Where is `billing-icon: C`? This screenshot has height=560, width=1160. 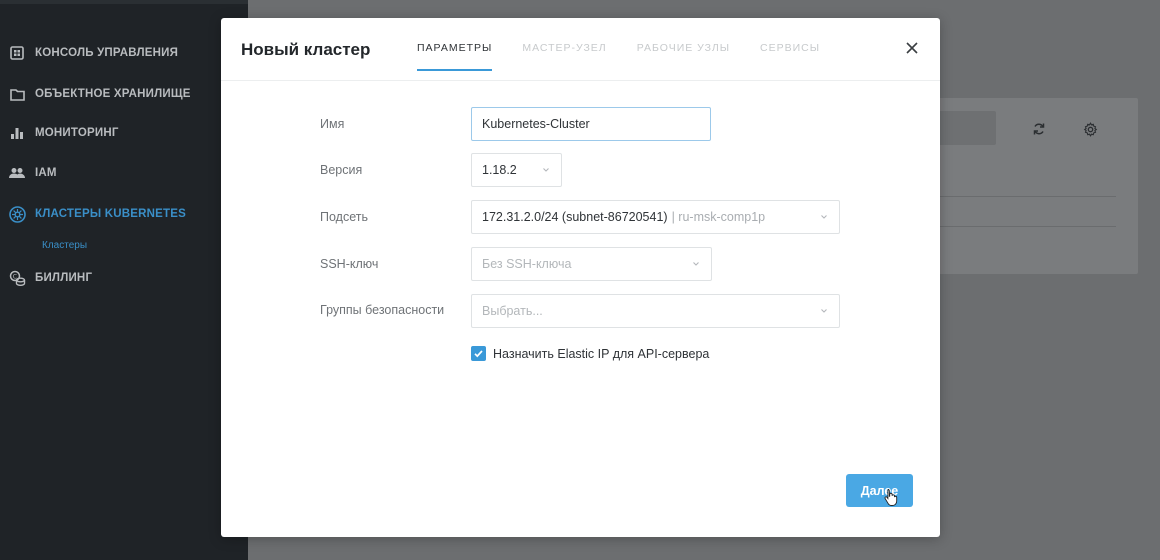
billing-icon: C is located at coordinates (17, 278).